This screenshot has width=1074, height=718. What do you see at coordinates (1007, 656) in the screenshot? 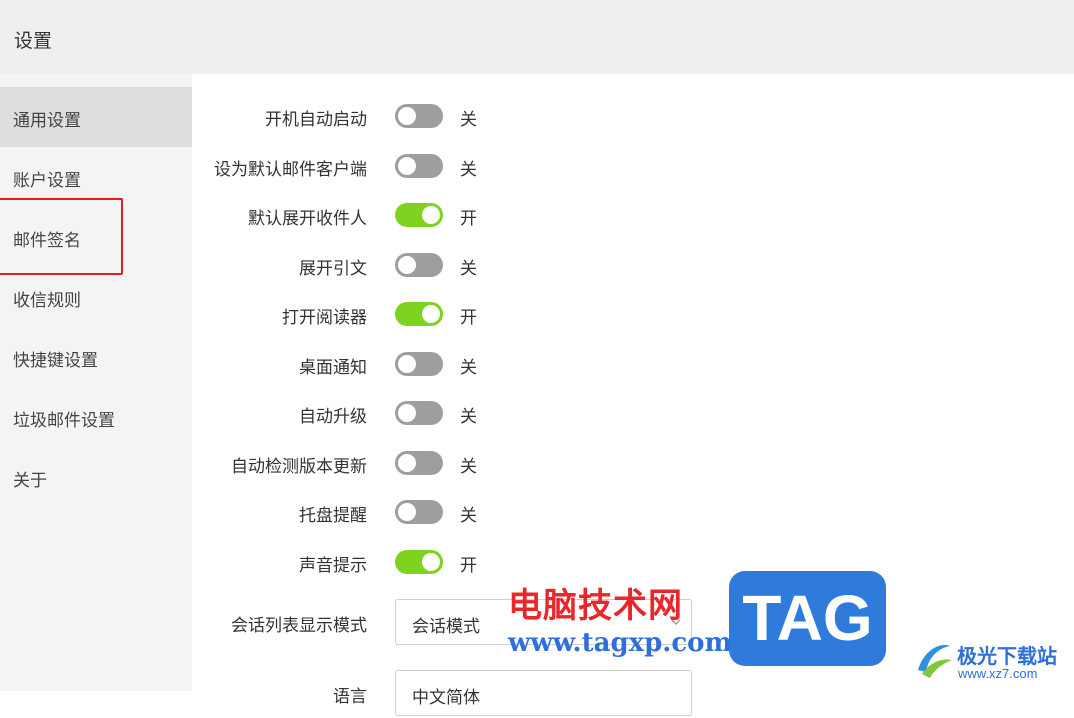
I see `watermark-site-name: 极光下载站` at bounding box center [1007, 656].